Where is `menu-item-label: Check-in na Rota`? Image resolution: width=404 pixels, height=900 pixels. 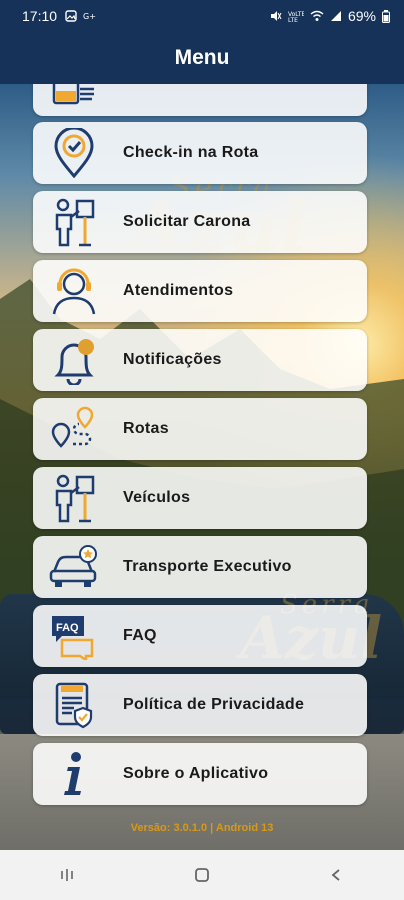
menu-item-label: Check-in na Rota is located at coordinates (191, 152).